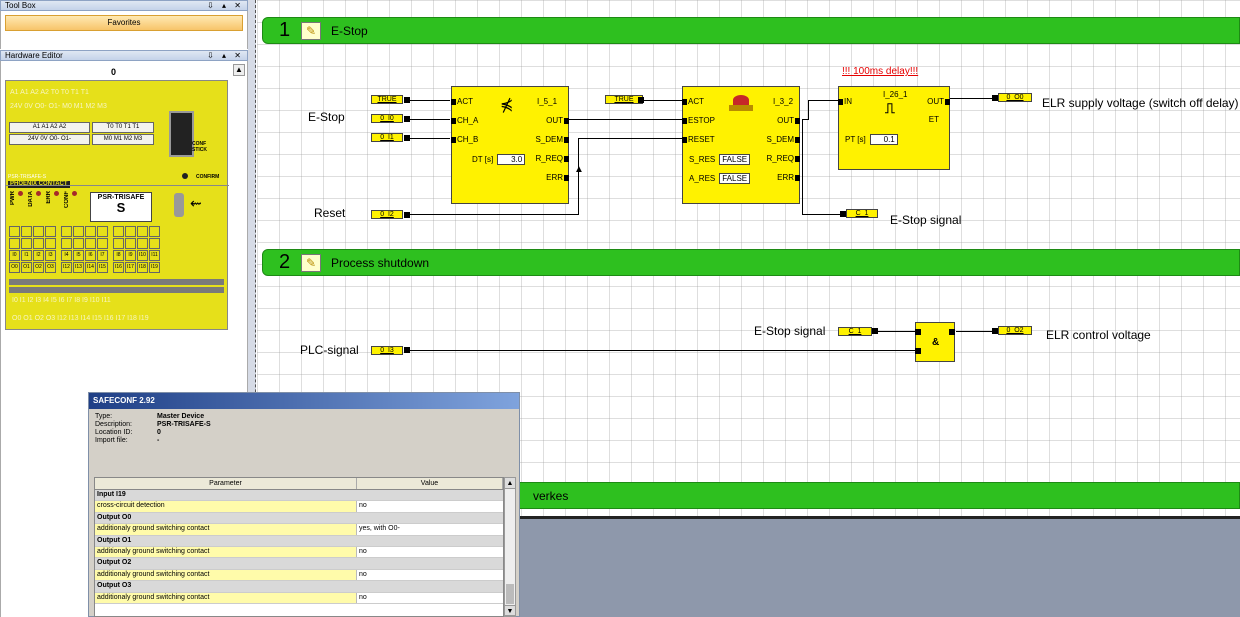  What do you see at coordinates (720, 178) in the screenshot?
I see `fb2-param-ares: A_RES FALSE` at bounding box center [720, 178].